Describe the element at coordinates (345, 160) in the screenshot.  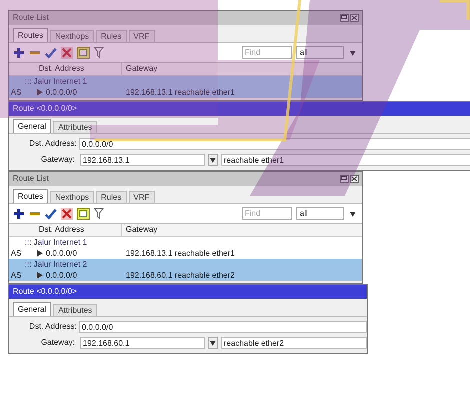
I see `gateway-status-field: reachable ether1` at that location.